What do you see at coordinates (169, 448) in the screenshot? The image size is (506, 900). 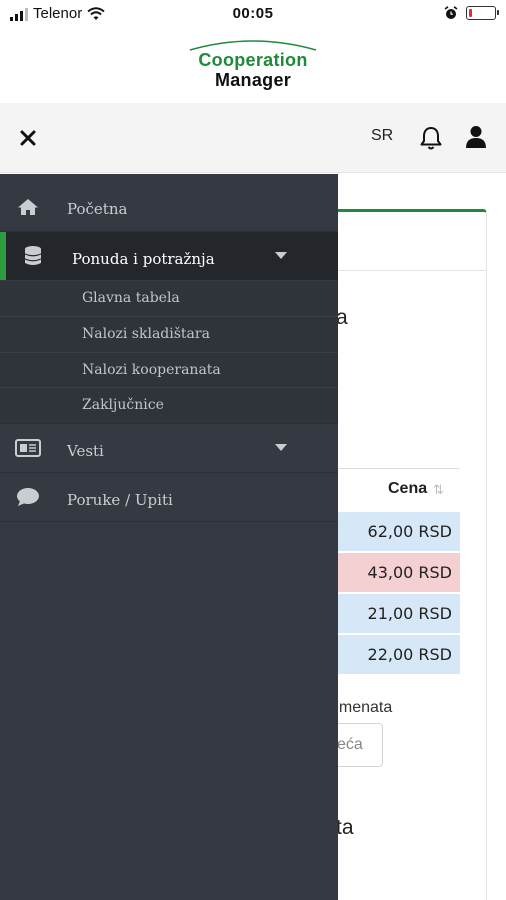 I see `nav-item-vesti: Vesti` at bounding box center [169, 448].